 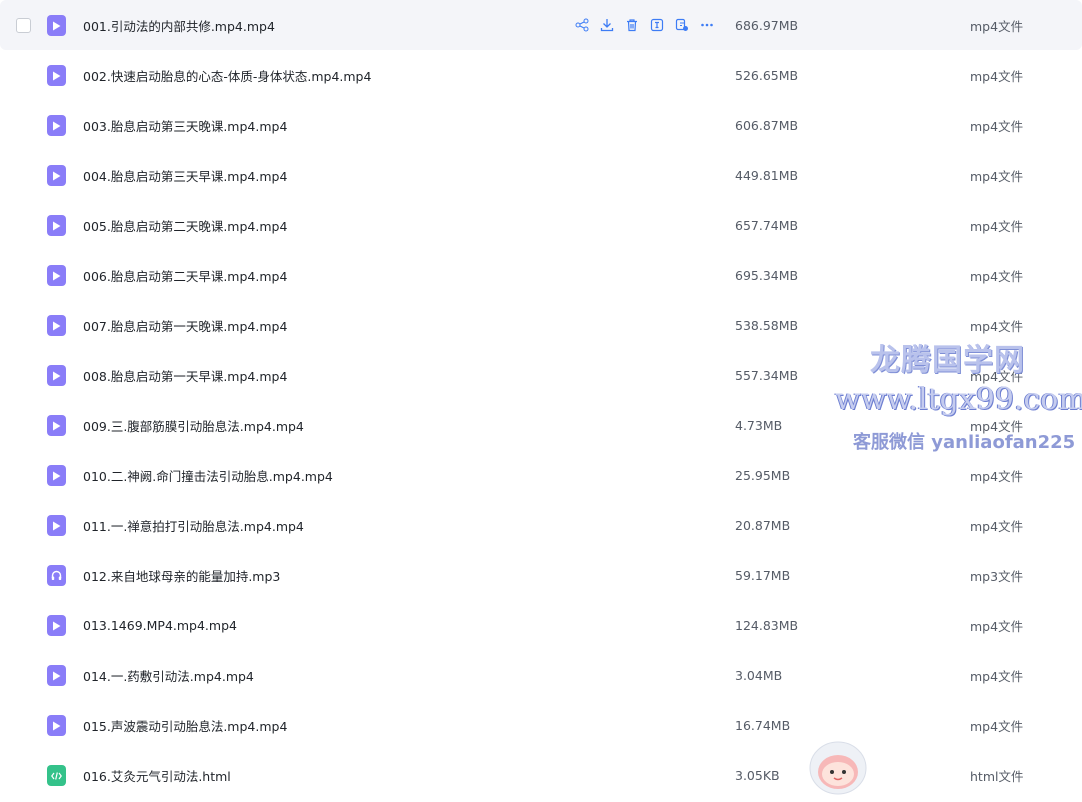 I want to click on file-row: 016.艾灸元气引动法.html 3.05KB html文件, so click(x=541, y=775).